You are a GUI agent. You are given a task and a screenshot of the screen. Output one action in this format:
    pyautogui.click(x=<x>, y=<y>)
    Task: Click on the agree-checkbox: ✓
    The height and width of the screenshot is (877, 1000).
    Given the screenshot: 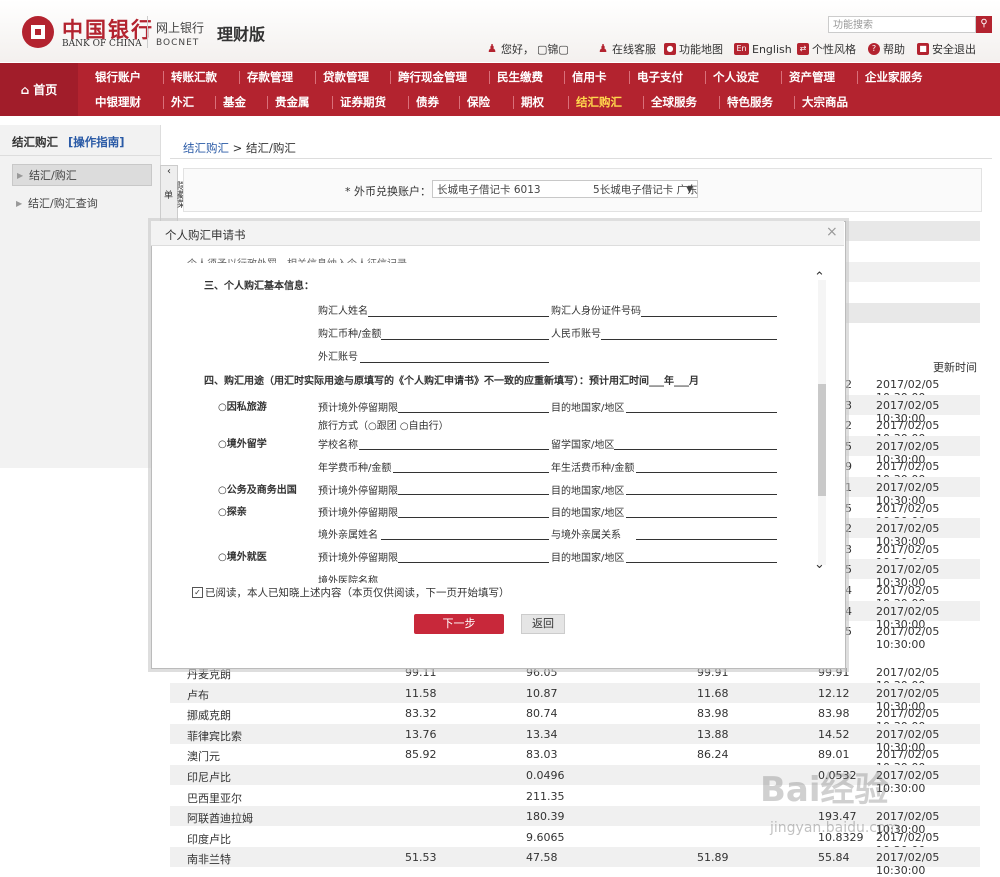 What is the action you would take?
    pyautogui.click(x=197, y=592)
    